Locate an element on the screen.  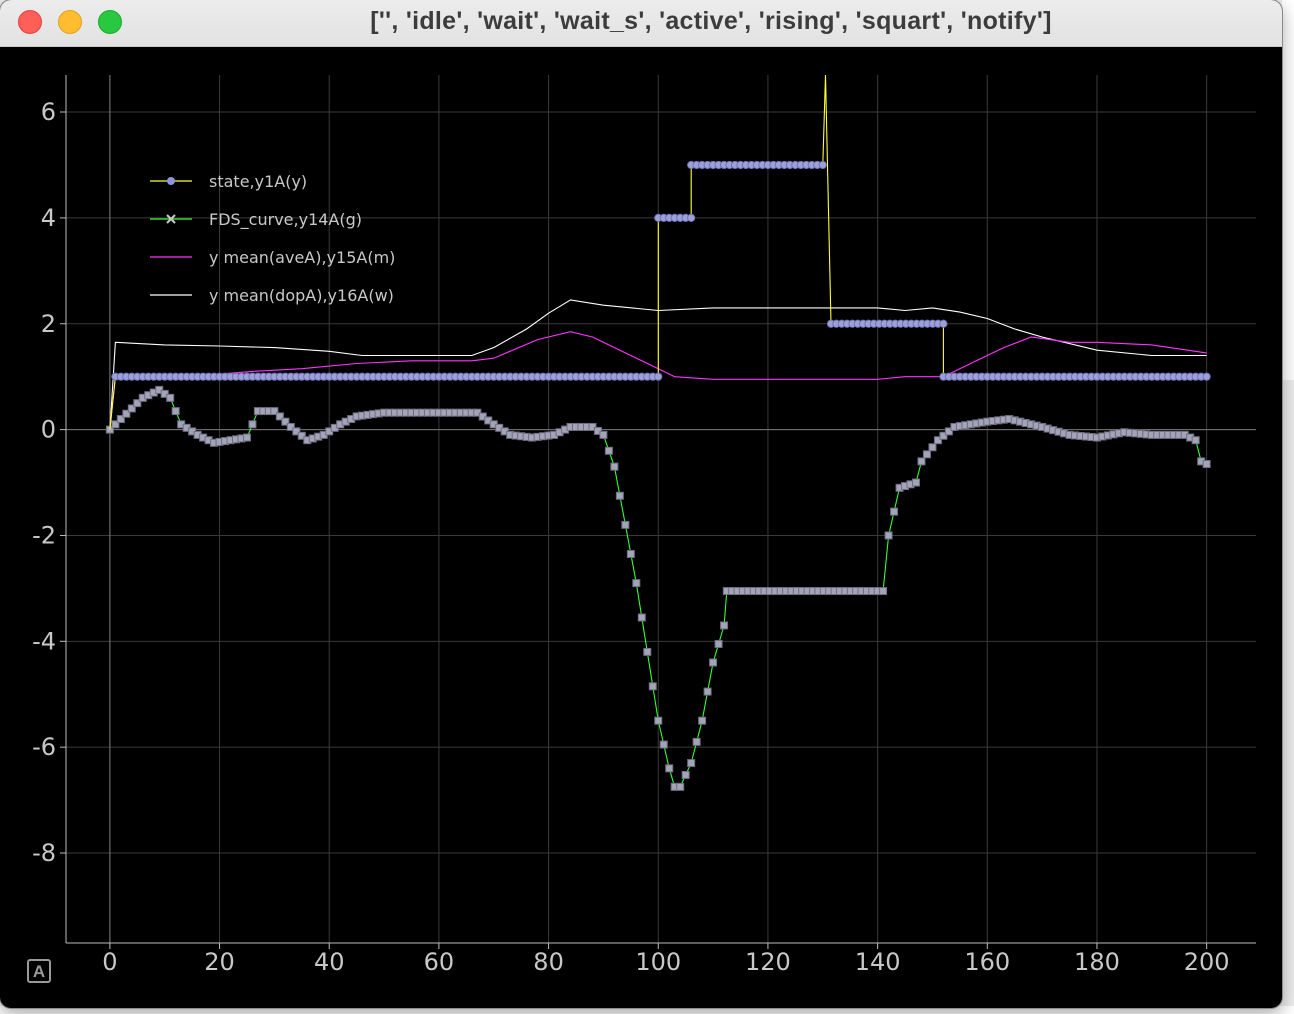
legend-label-ave: y mean(aveA),y15A(m) is located at coordinates (302, 257).